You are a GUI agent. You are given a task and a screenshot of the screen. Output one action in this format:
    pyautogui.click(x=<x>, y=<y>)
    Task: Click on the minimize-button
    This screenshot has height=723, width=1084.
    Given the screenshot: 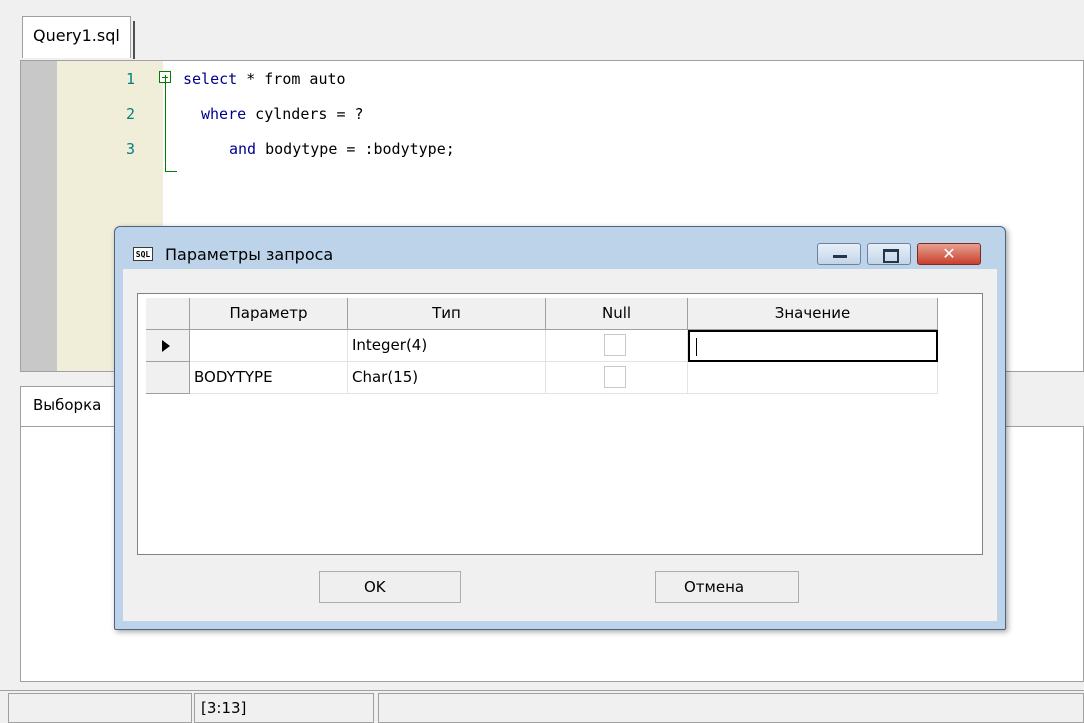 What is the action you would take?
    pyautogui.click(x=839, y=254)
    